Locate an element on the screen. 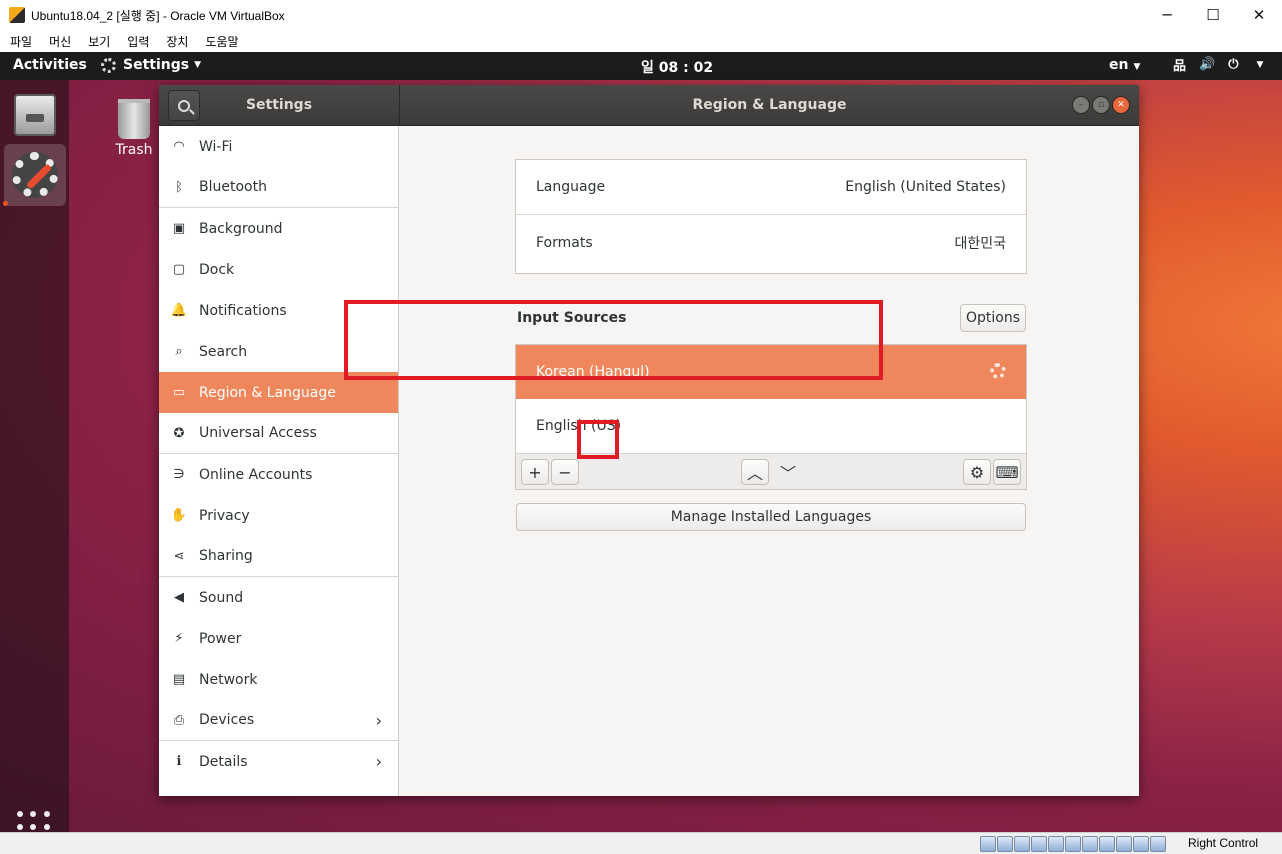 The image size is (1282, 854). language-value: English (United States) is located at coordinates (925, 187).